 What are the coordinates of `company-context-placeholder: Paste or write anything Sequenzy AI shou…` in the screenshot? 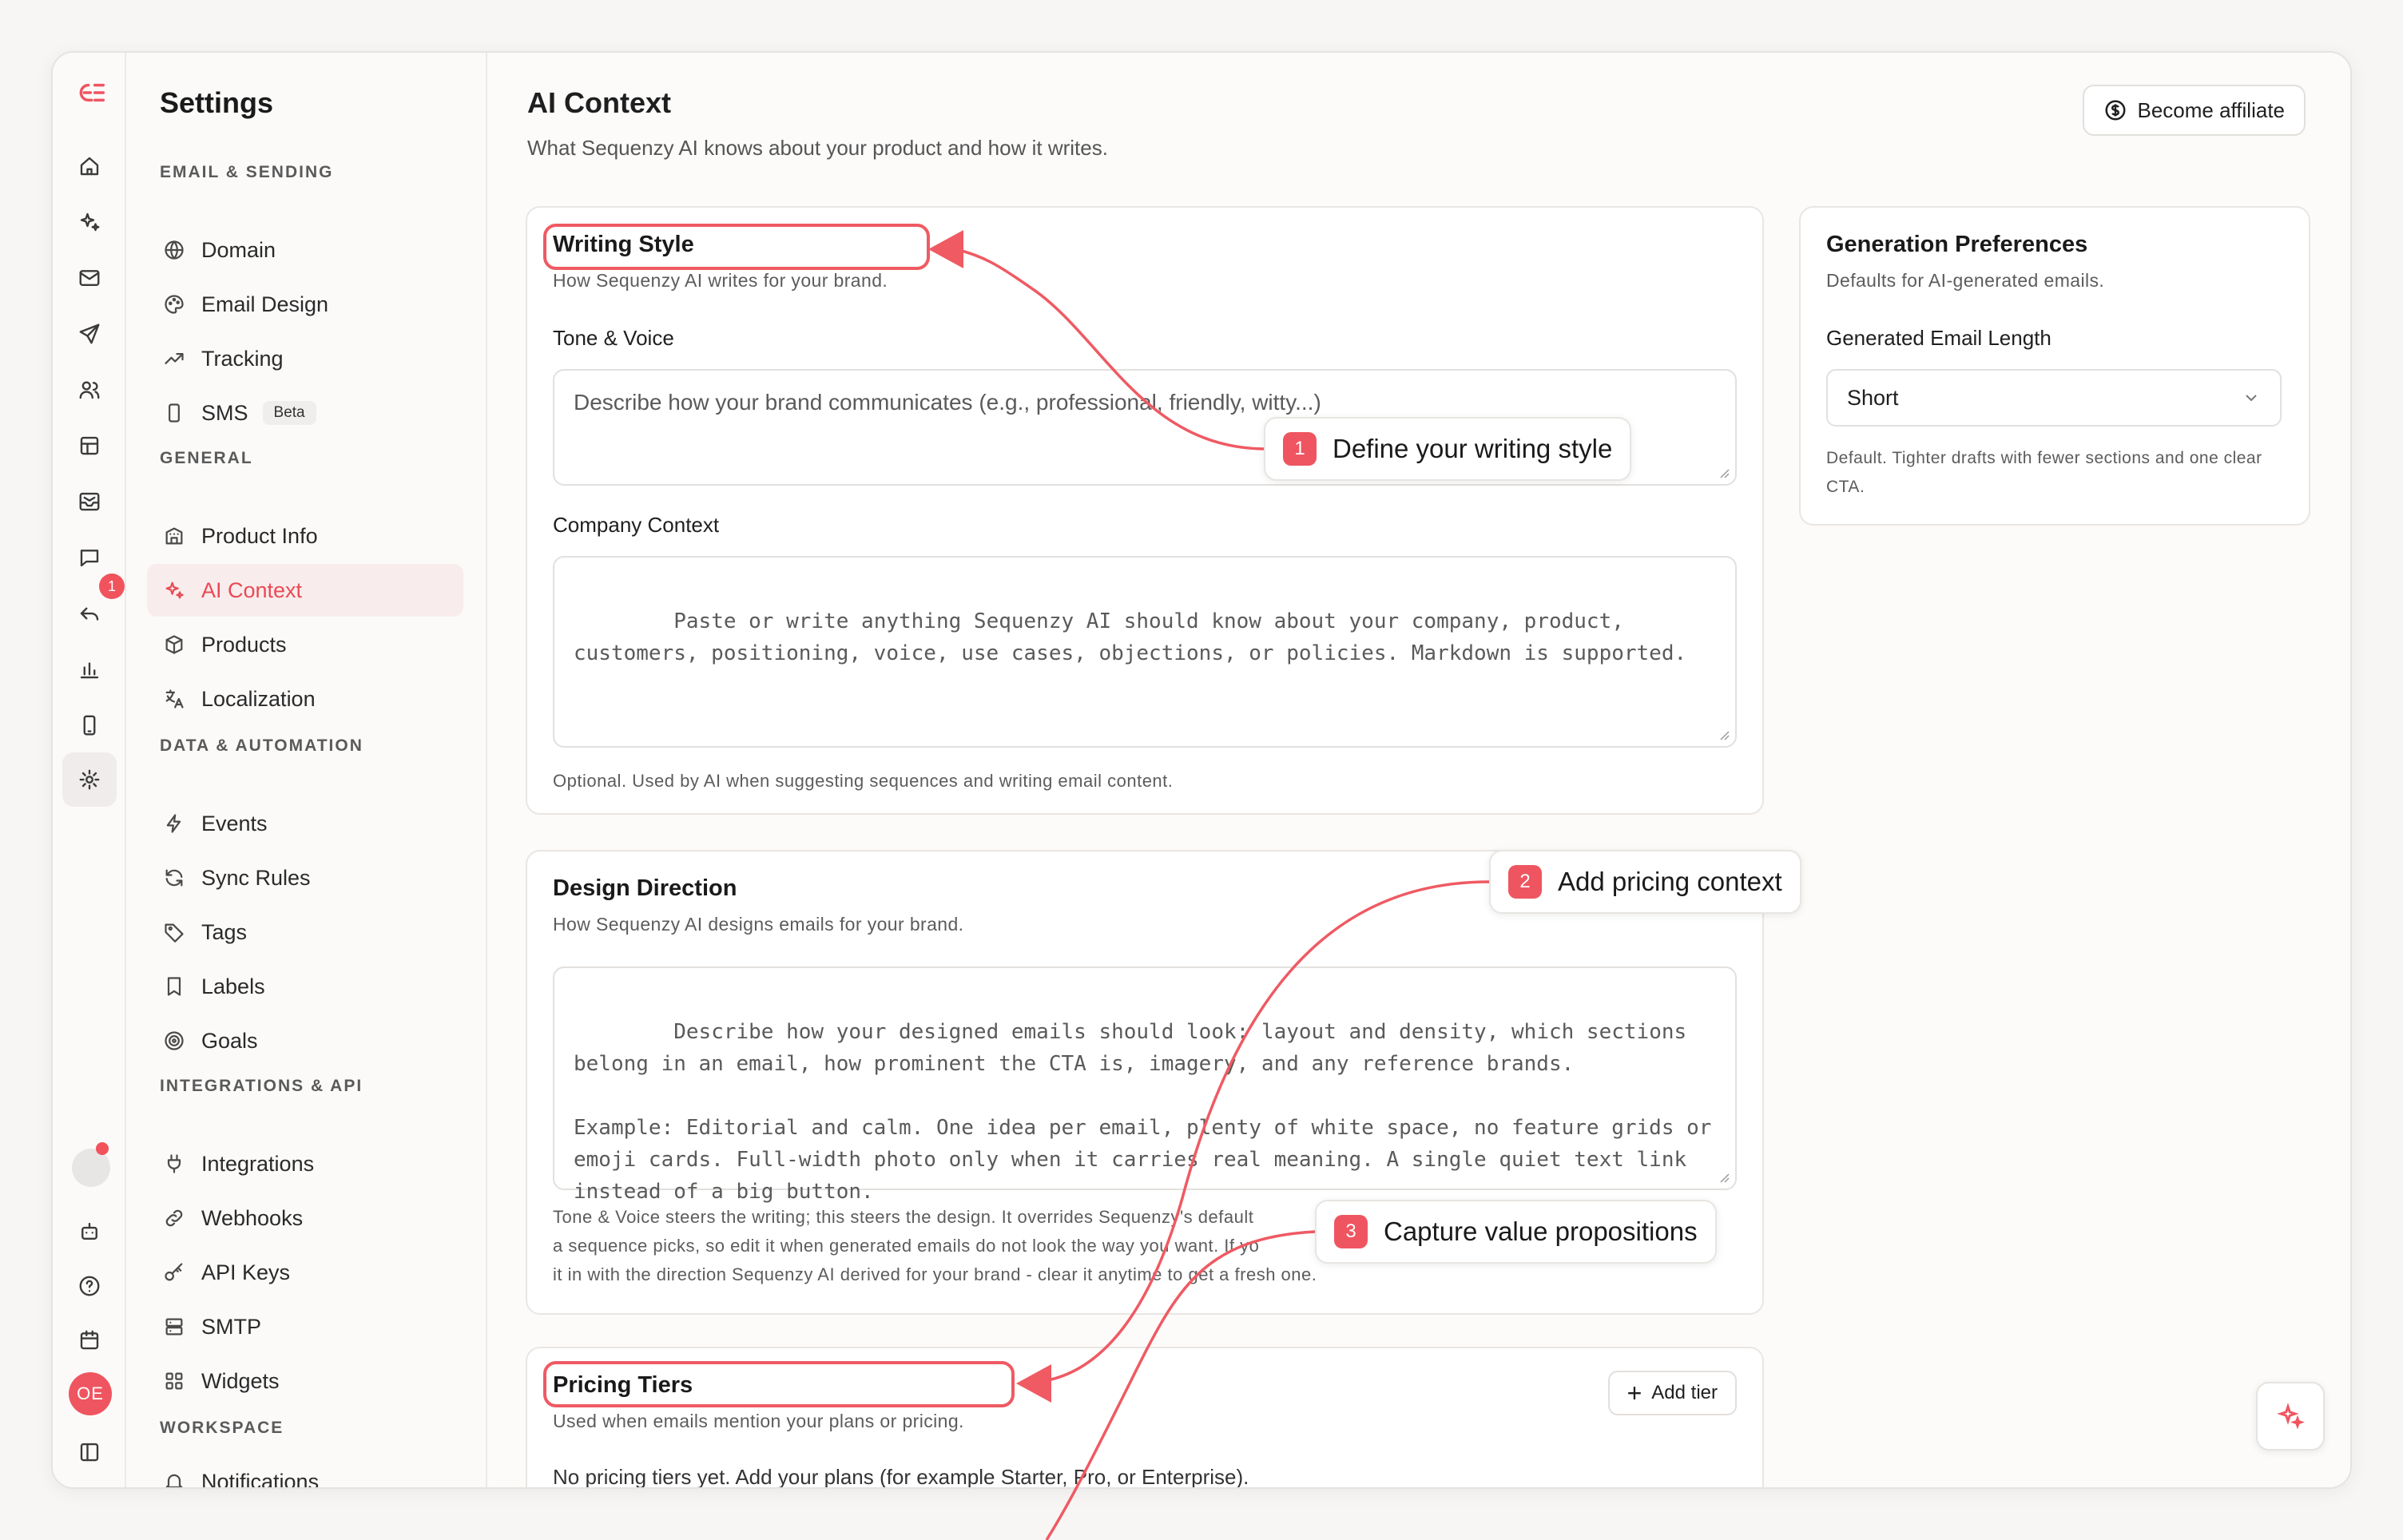 It's located at (1130, 637).